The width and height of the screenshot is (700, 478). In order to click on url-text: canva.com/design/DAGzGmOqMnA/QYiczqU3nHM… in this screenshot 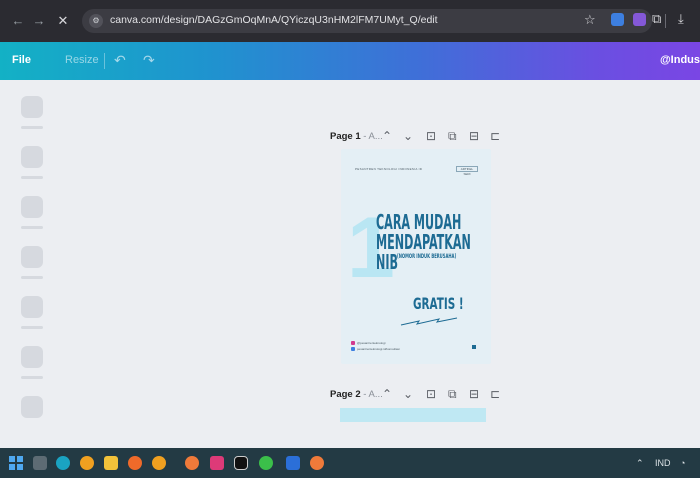, I will do `click(274, 20)`.